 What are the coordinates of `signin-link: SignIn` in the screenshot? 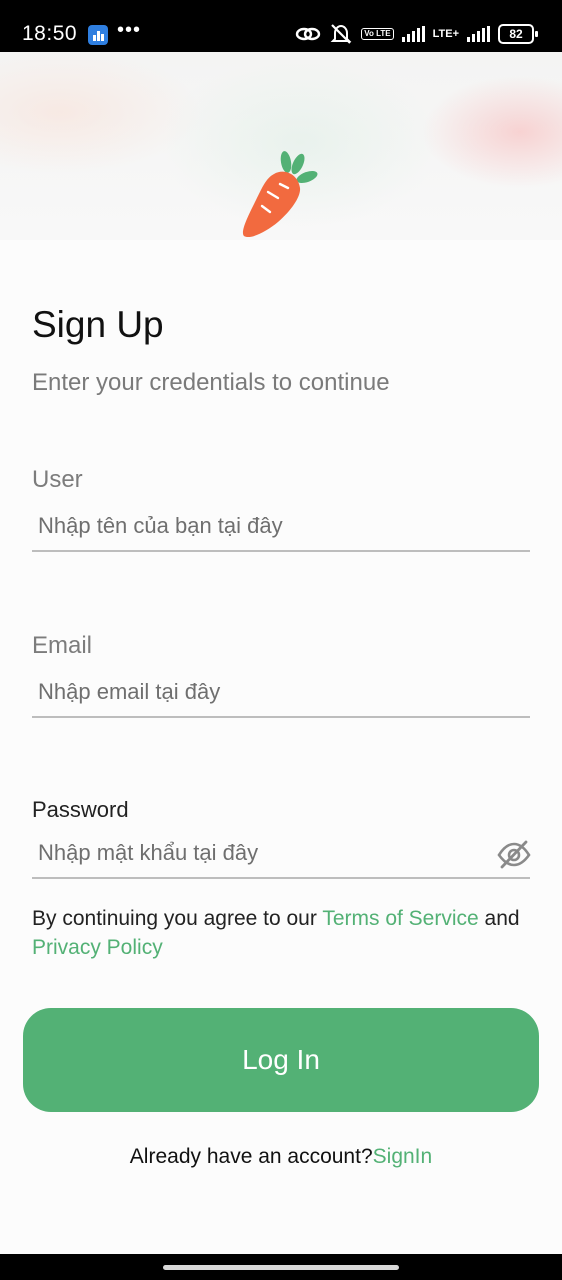 It's located at (403, 1156).